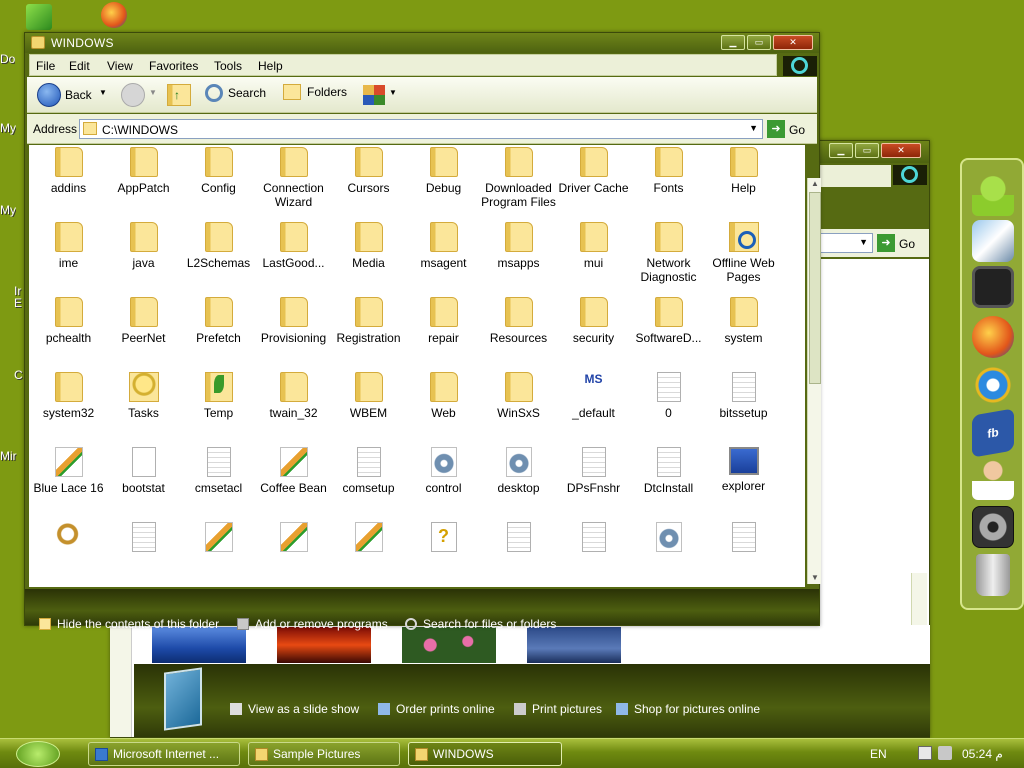  What do you see at coordinates (153, 92) in the screenshot?
I see `forward-dropdown-icon: ▼` at bounding box center [153, 92].